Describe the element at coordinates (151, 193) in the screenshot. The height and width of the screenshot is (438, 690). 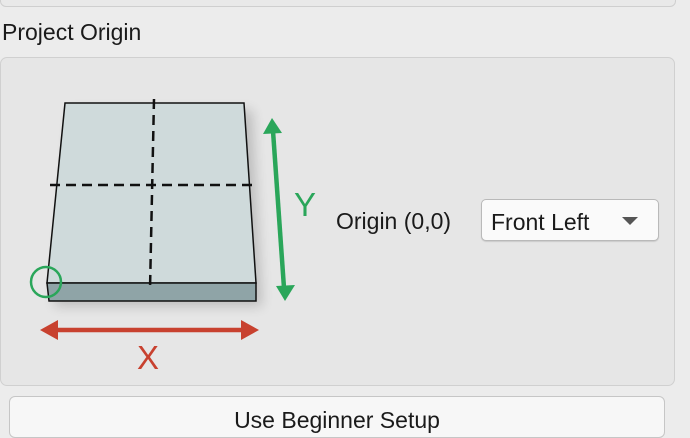
I see `board-top-face` at that location.